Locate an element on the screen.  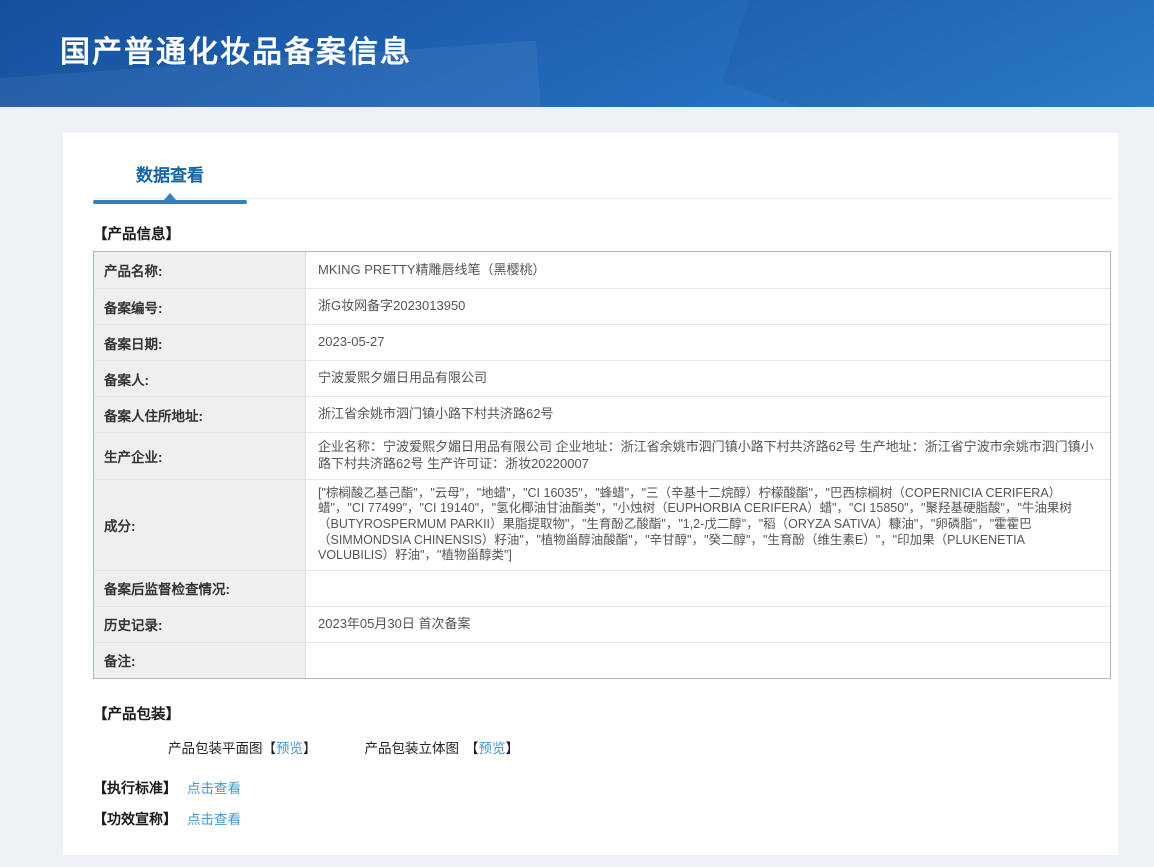
row-label: 生产企业: is located at coordinates (200, 456).